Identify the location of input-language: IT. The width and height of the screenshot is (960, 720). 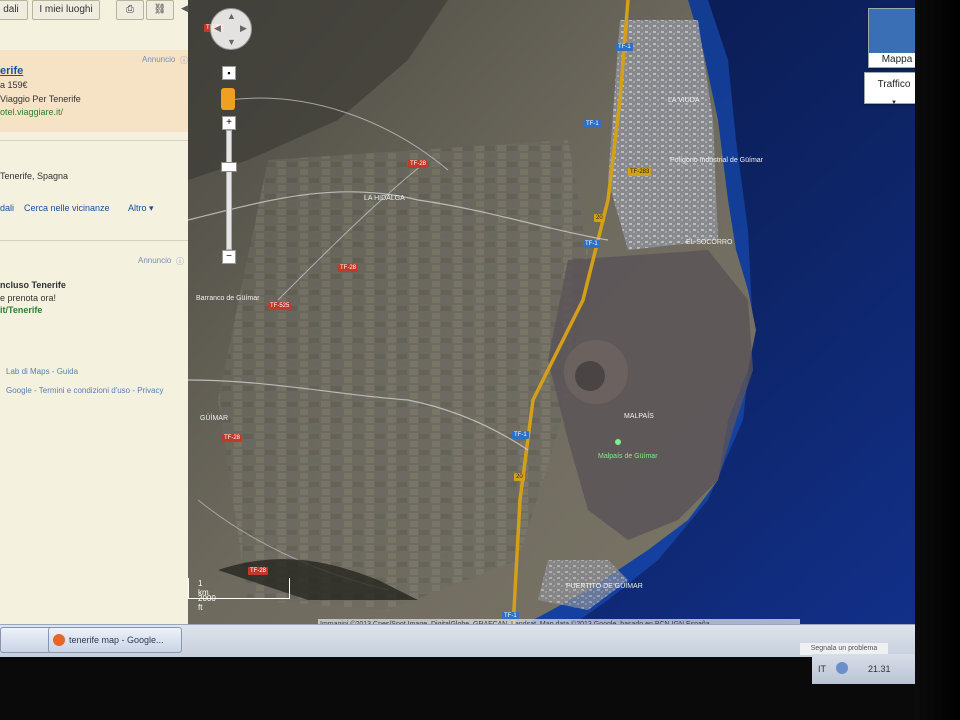
(822, 669).